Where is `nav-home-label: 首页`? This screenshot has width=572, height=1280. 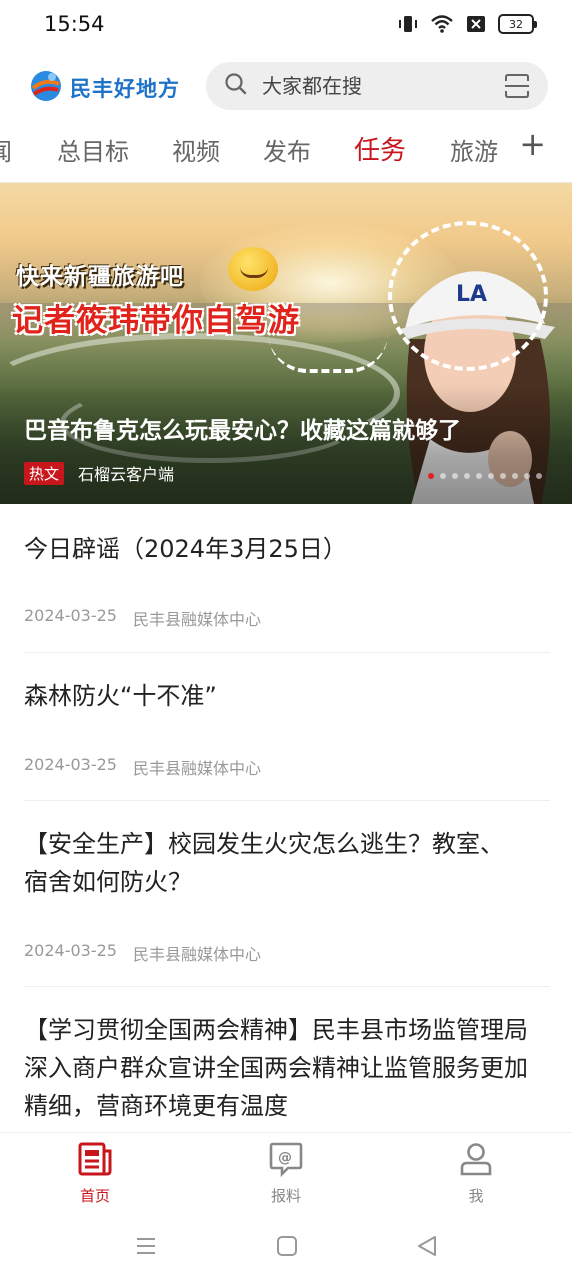
nav-home-label: 首页 is located at coordinates (94, 1196).